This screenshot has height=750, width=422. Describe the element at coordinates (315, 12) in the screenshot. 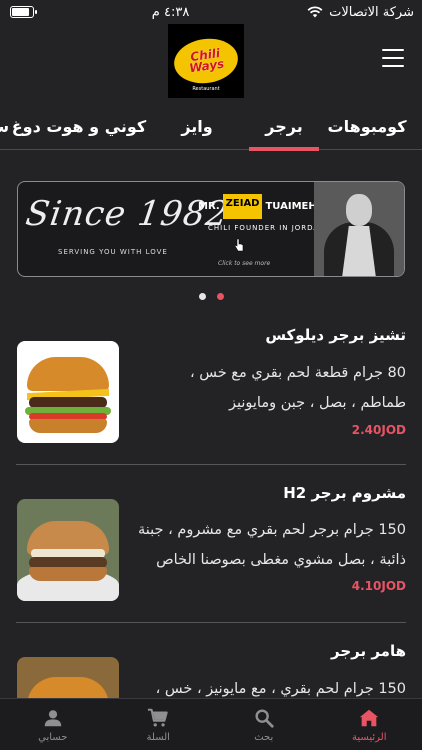

I see `wifi-icon` at that location.